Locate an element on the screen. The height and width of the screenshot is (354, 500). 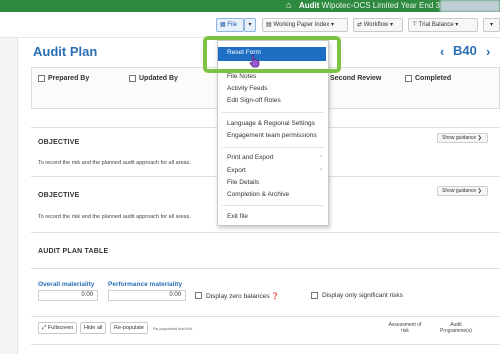
performance-materiality-field: 0.00 is located at coordinates (147, 295).